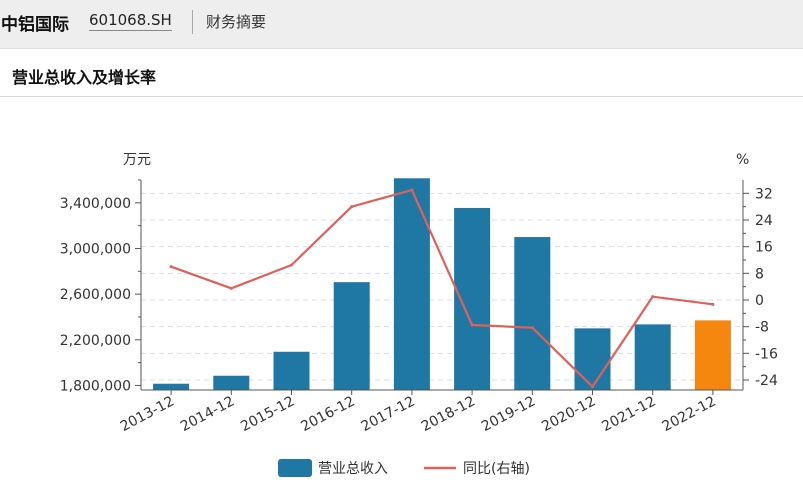 Image resolution: width=803 pixels, height=497 pixels. What do you see at coordinates (762, 328) in the screenshot?
I see `right-tick-label: -8` at bounding box center [762, 328].